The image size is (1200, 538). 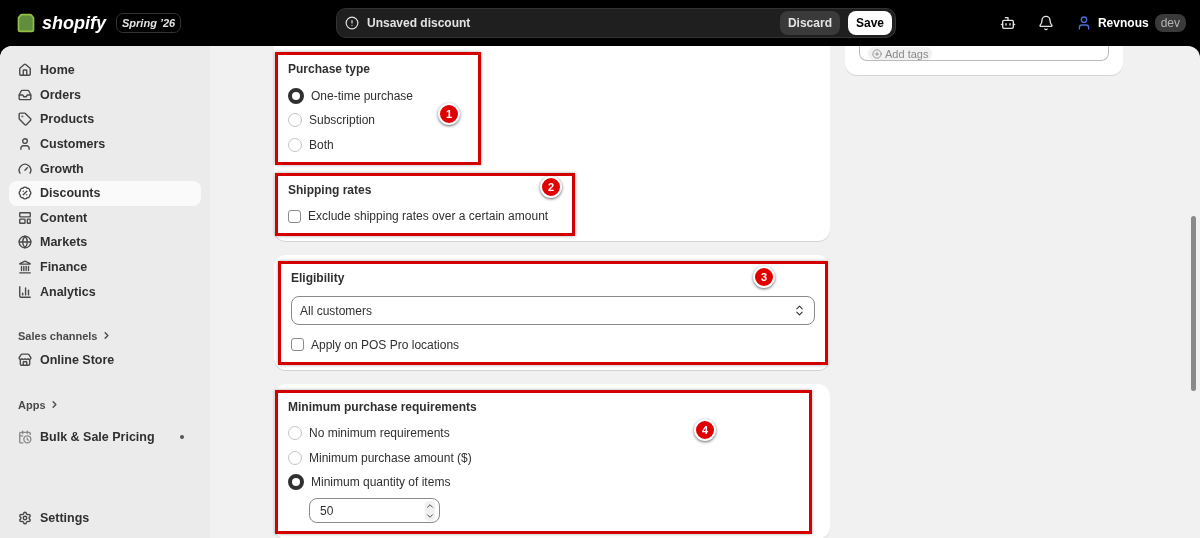 I want to click on sidebar-item: Content, so click(x=105, y=218).